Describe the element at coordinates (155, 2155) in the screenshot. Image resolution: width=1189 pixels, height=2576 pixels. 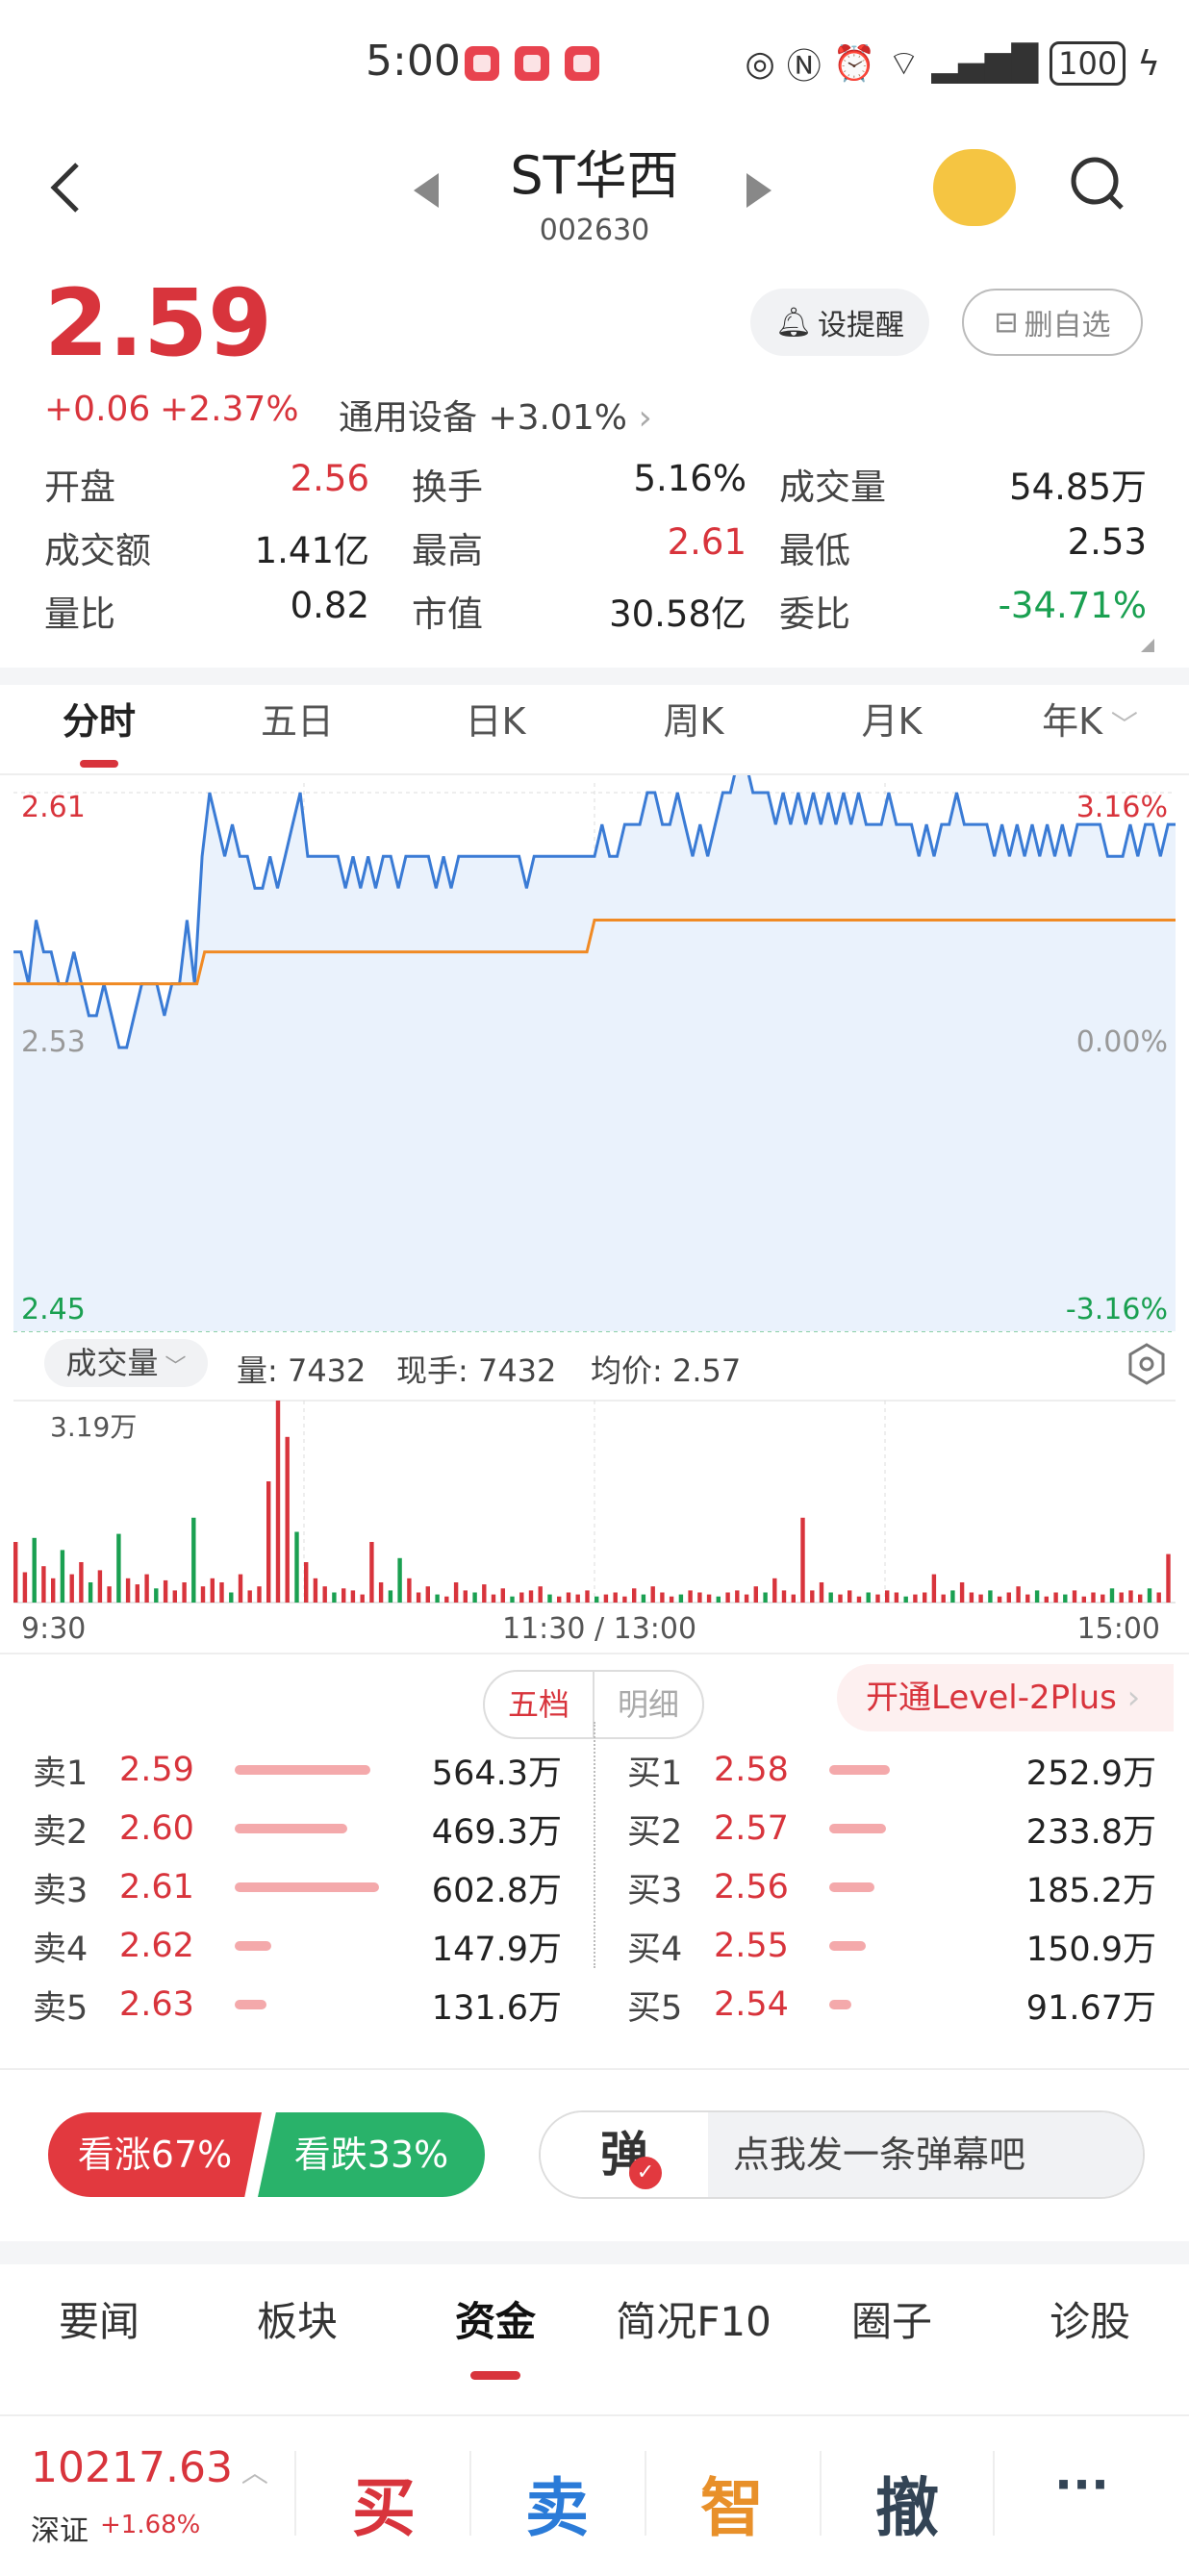
I see `bullish-vote-button: 看涨67%` at that location.